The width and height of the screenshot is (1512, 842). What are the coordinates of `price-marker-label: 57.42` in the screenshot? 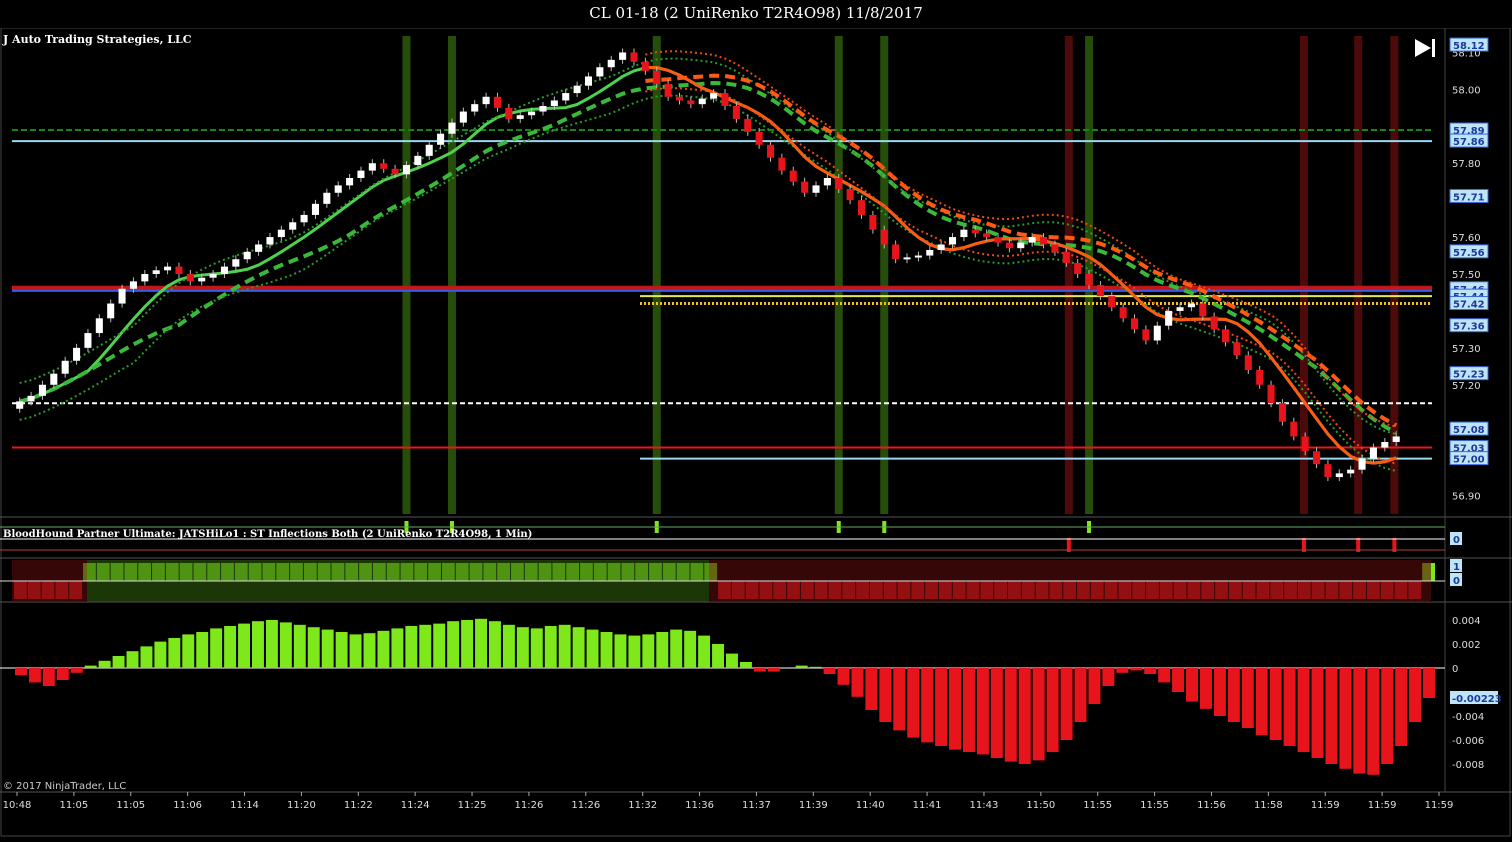 It's located at (1469, 305).